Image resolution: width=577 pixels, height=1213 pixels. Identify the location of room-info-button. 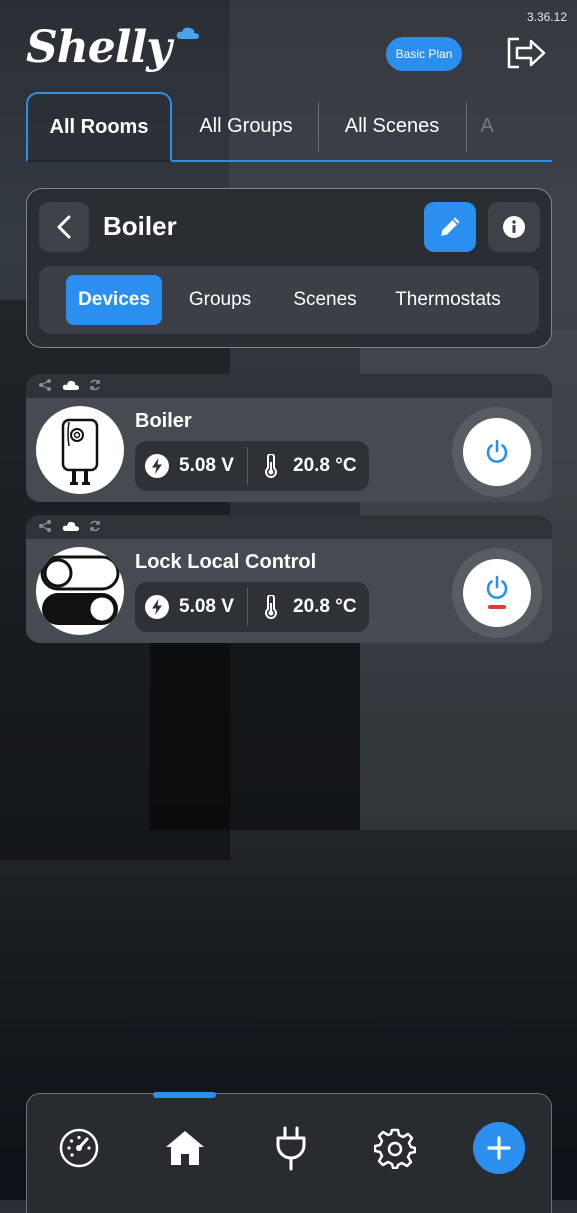
(514, 227).